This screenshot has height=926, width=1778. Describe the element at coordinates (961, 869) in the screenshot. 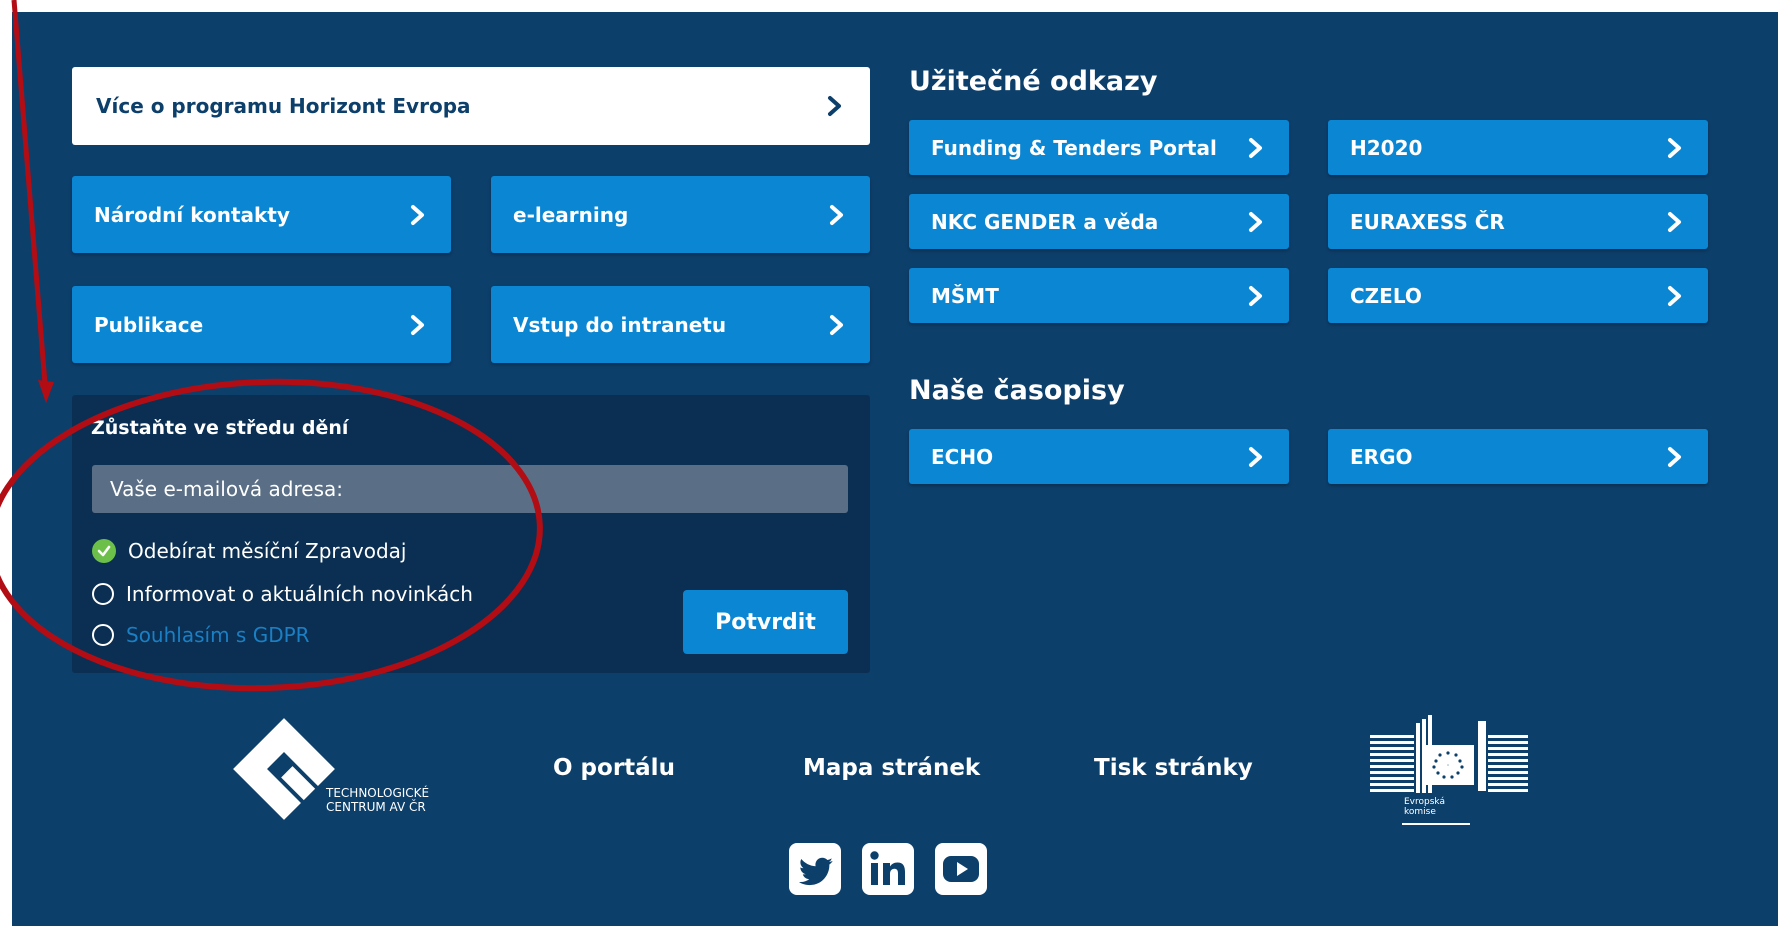

I see `youtube-icon` at that location.